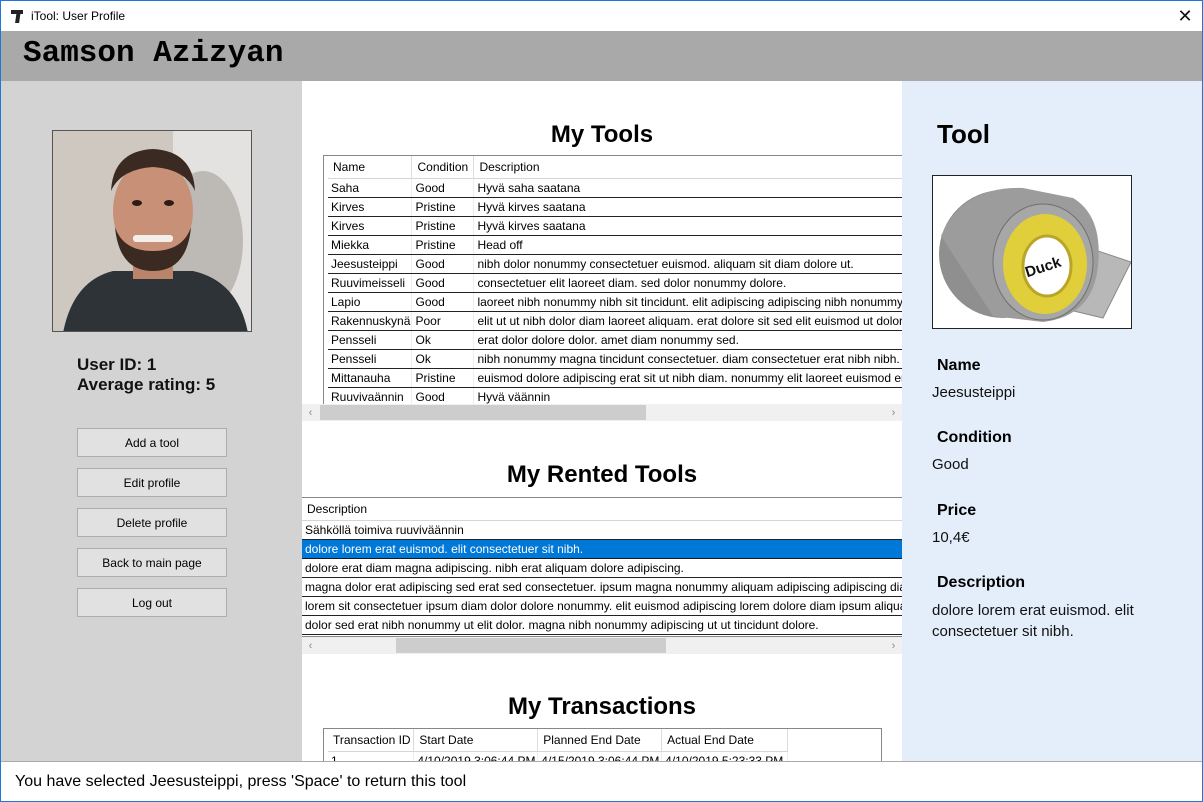 The image size is (1203, 802). Describe the element at coordinates (152, 482) in the screenshot. I see `edit-profile-button: Edit profile` at that location.